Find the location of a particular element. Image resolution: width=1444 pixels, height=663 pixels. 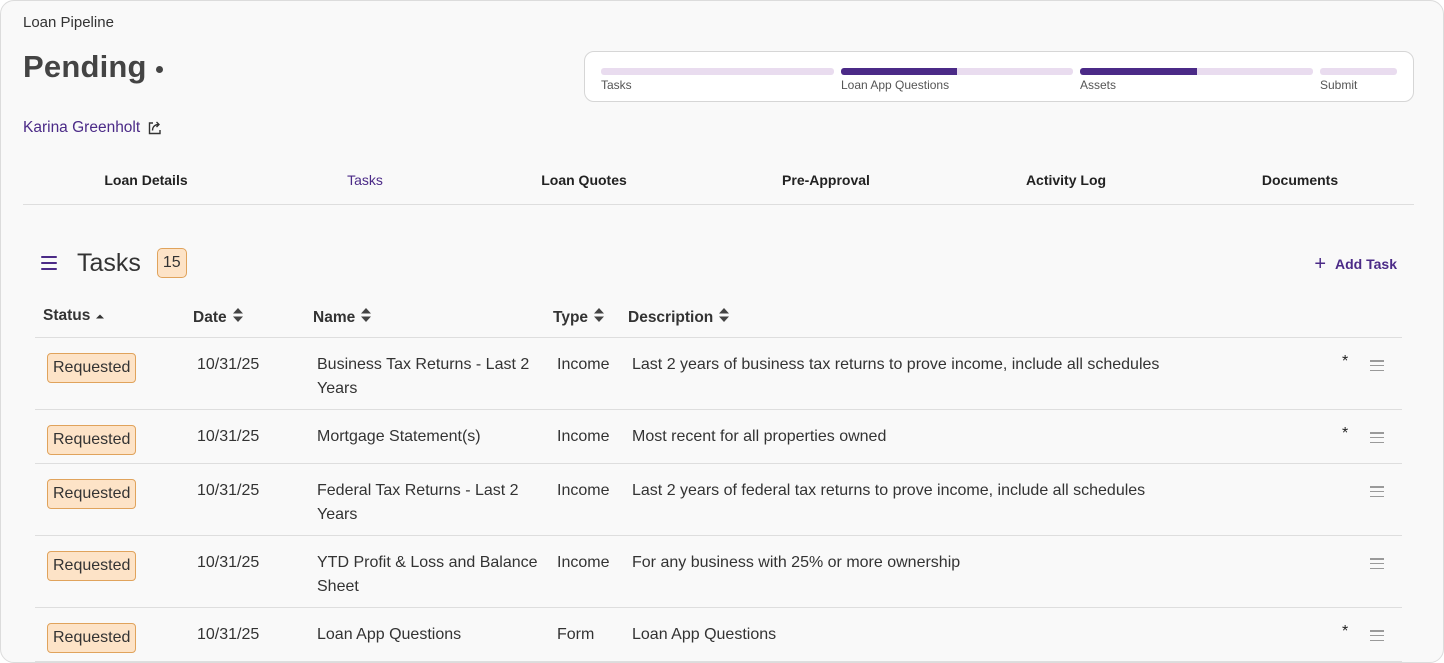

progress-step-submit: Submit is located at coordinates (1358, 80).